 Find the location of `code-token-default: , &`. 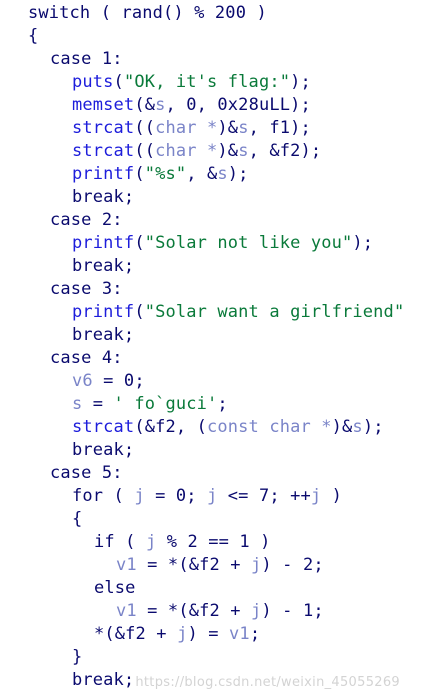

code-token-default: , & is located at coordinates (202, 174).